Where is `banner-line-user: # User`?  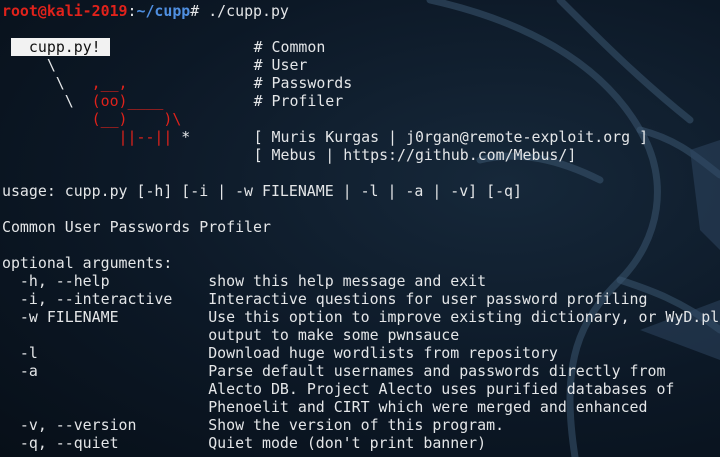 banner-line-user: # User is located at coordinates (227, 65).